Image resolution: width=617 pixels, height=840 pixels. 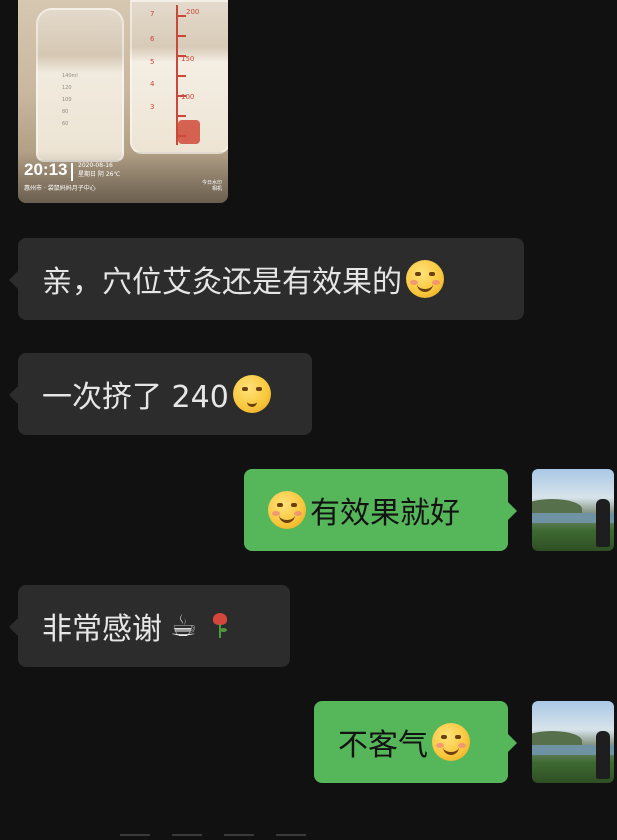 What do you see at coordinates (65, 112) in the screenshot?
I see `tick-label: 80` at bounding box center [65, 112].